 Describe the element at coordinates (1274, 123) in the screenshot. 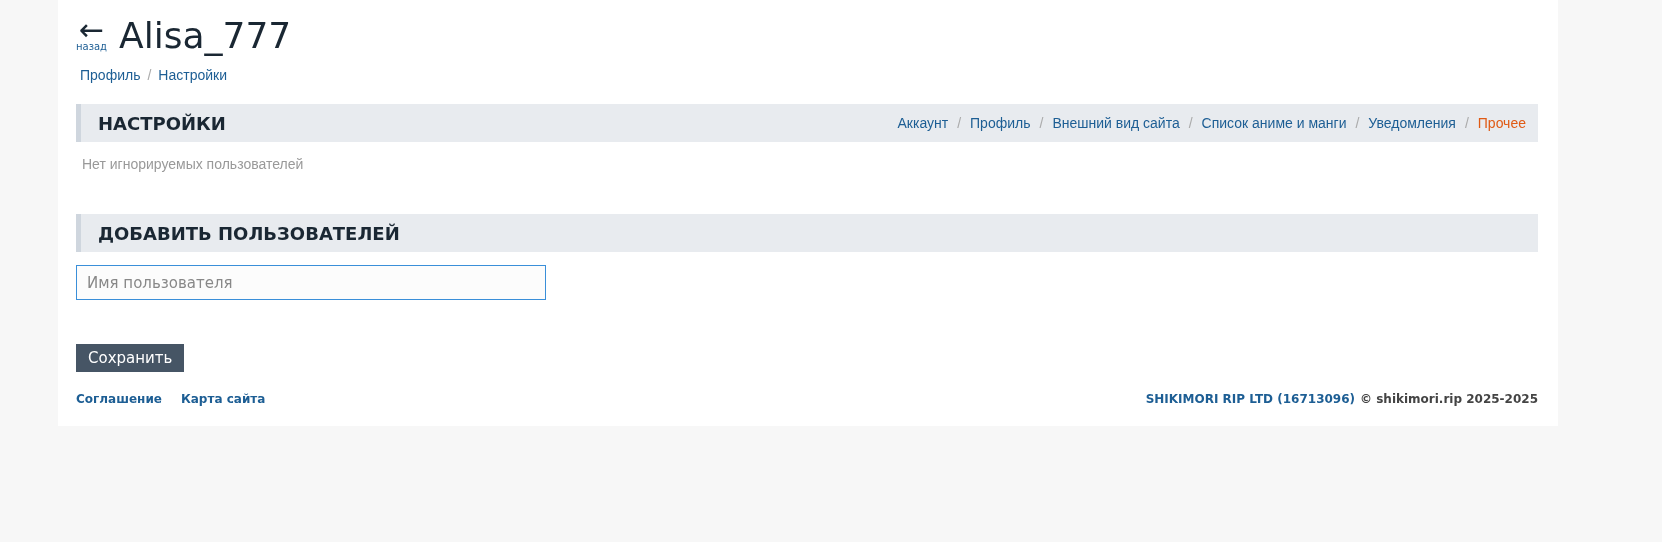

I see `settings-tab: Список аниме и манги` at that location.